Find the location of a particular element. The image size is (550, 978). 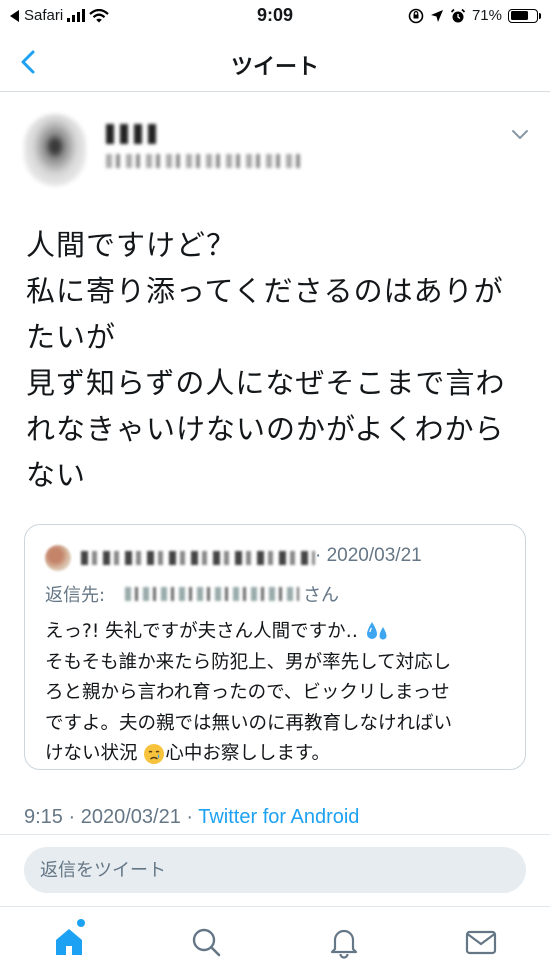

status-bar-right: 71% is located at coordinates (474, 15).